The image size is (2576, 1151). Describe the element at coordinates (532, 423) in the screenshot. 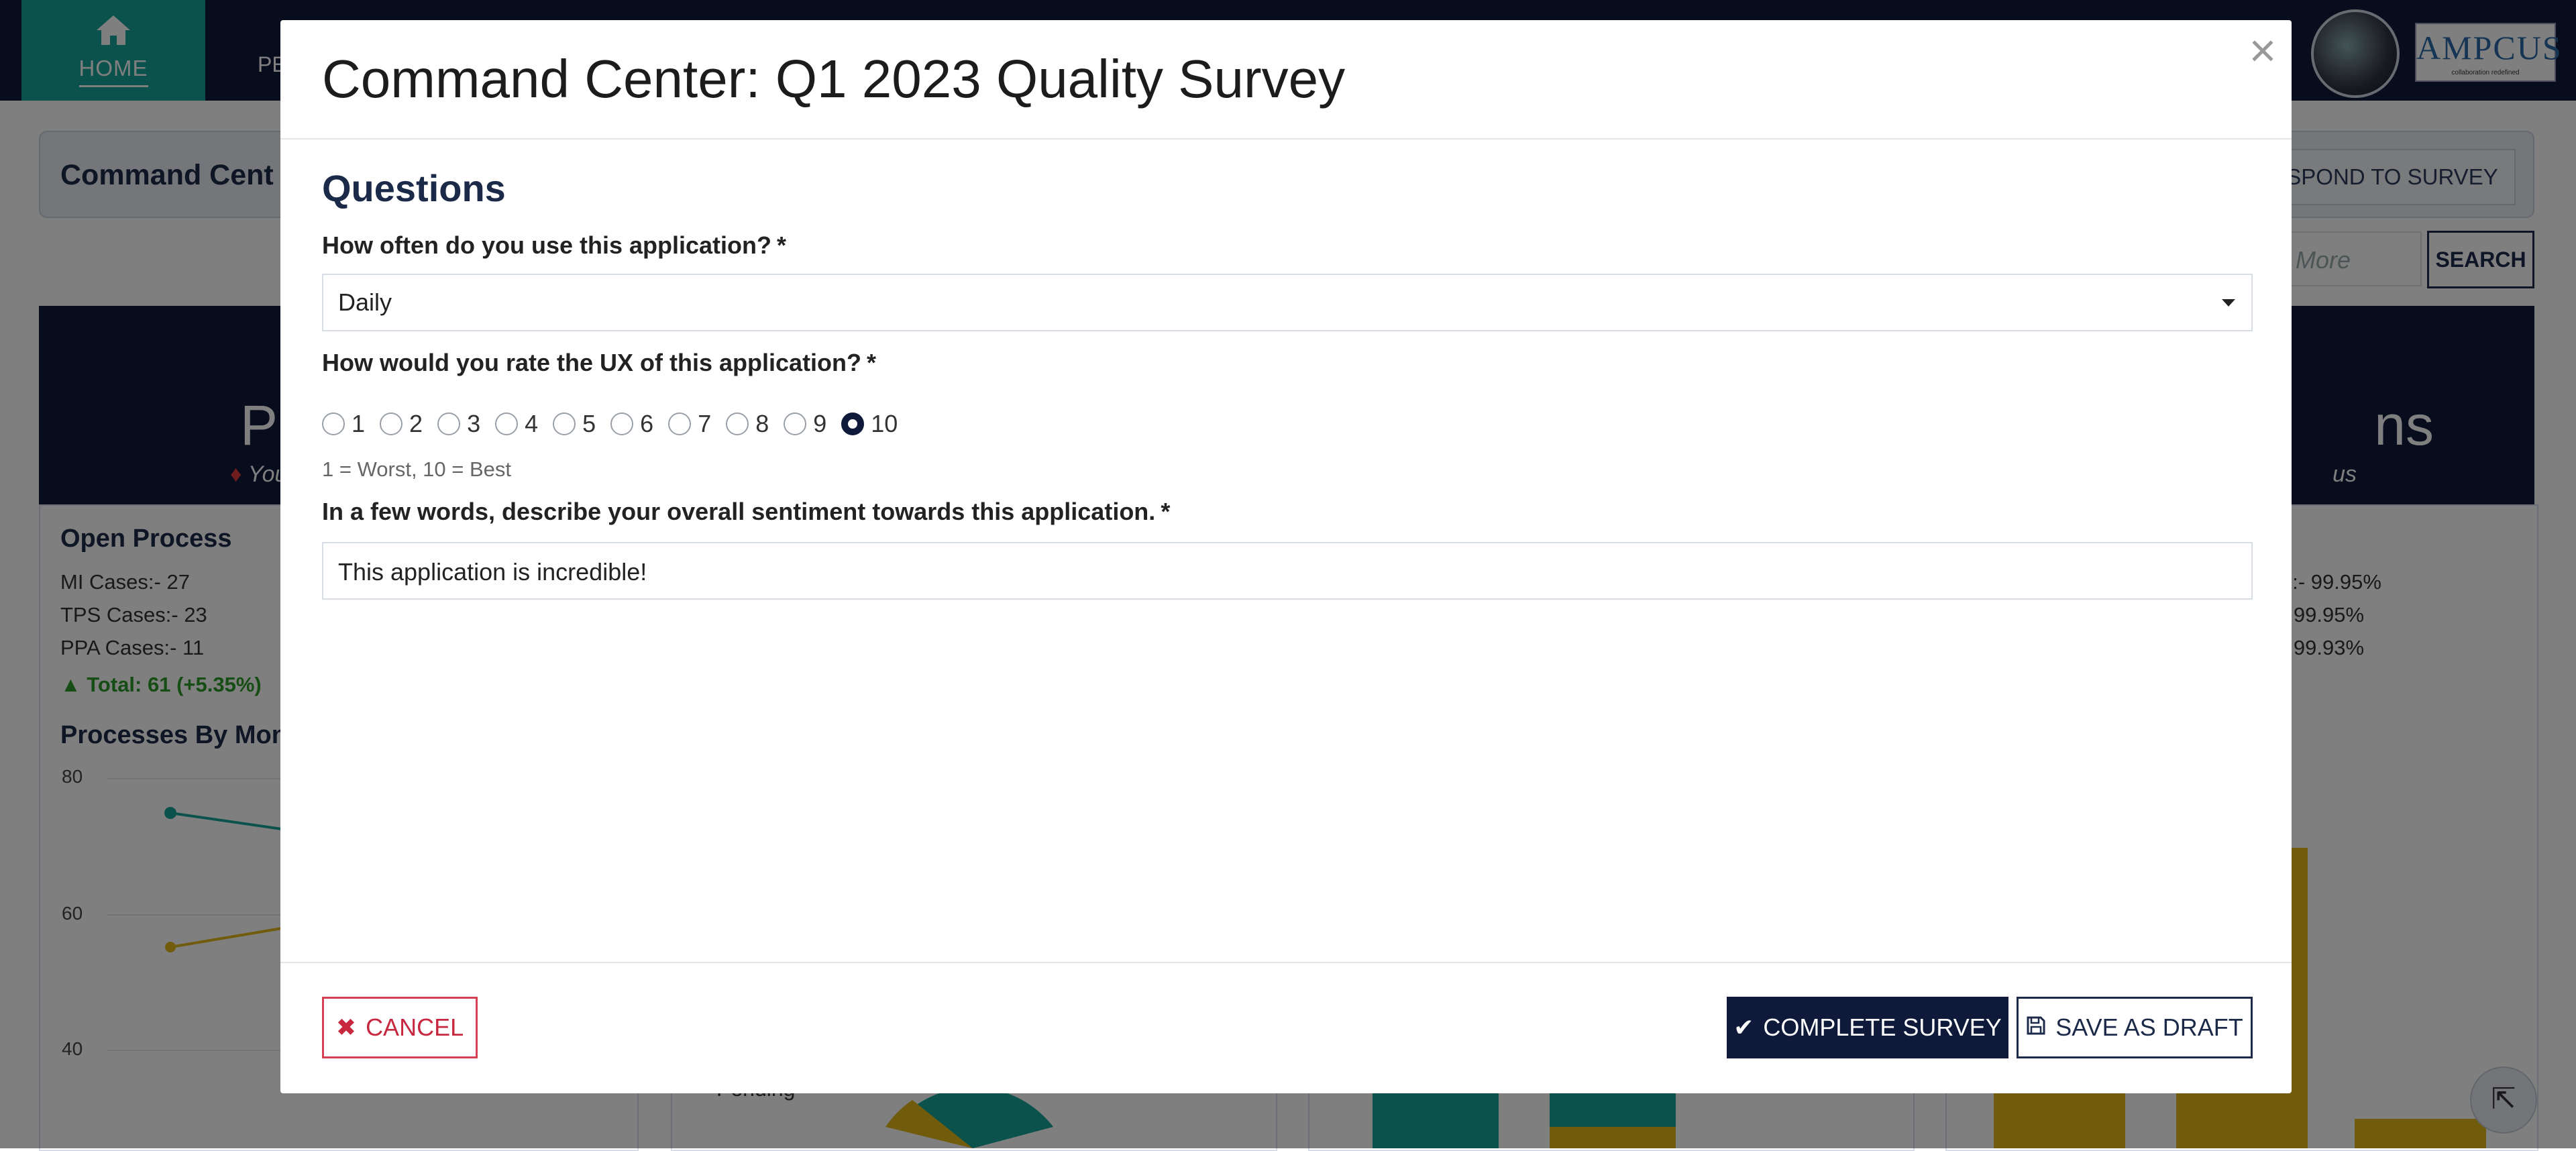

I see `rating-label: 4` at that location.